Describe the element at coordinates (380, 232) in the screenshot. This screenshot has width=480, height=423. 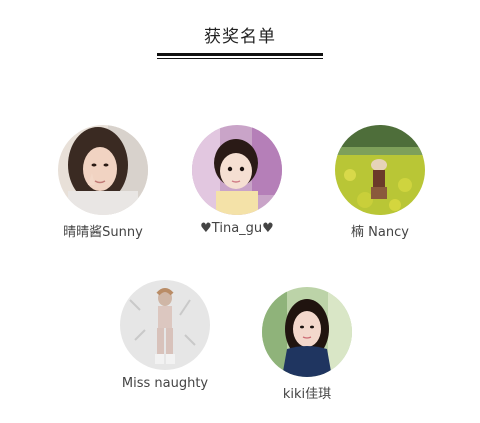
I see `winner-name: 楠 Nancy` at that location.